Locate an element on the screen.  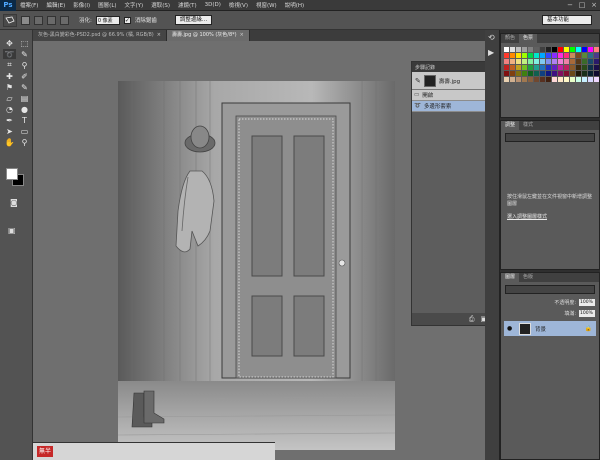
visibility-eye-icon: ● is located at coordinates (511, 328).